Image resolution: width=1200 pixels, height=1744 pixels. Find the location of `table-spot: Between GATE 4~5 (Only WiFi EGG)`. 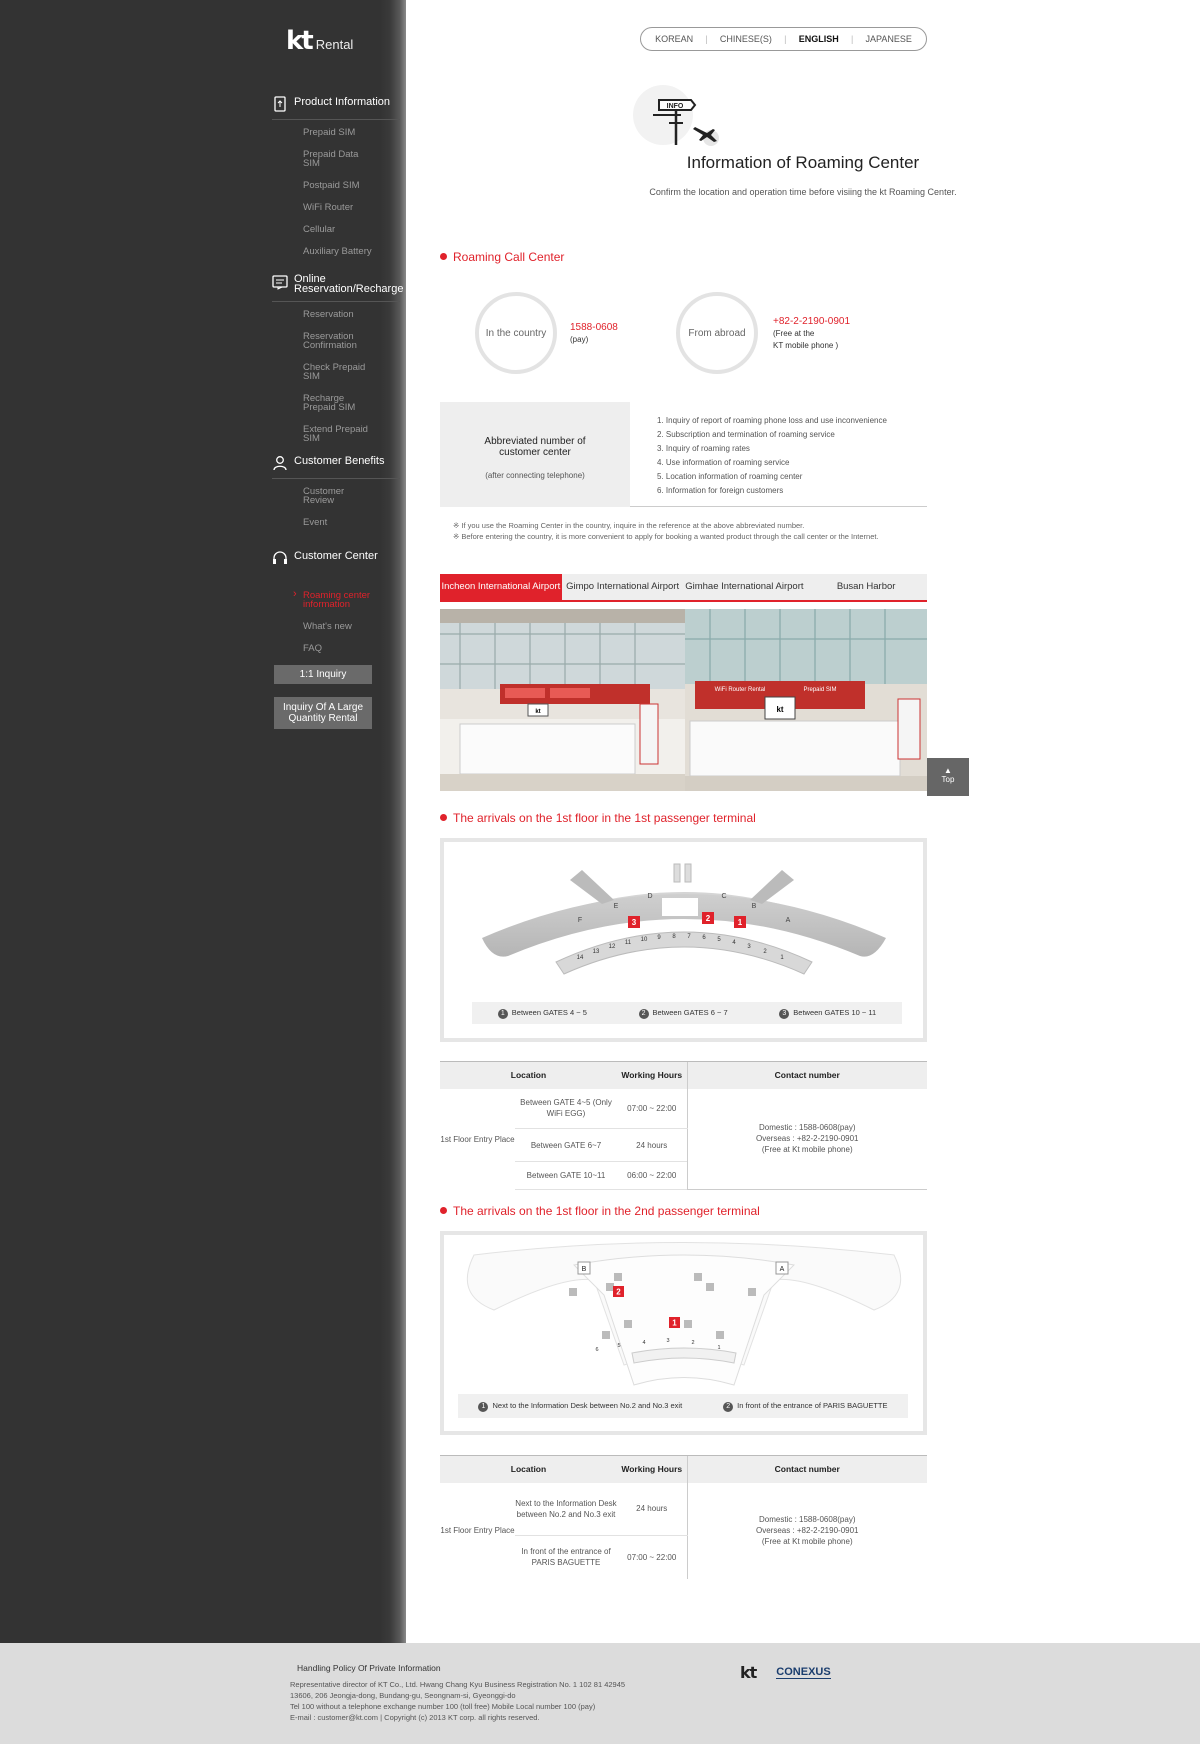

table-spot: Between GATE 4~5 (Only WiFi EGG) is located at coordinates (566, 1108).